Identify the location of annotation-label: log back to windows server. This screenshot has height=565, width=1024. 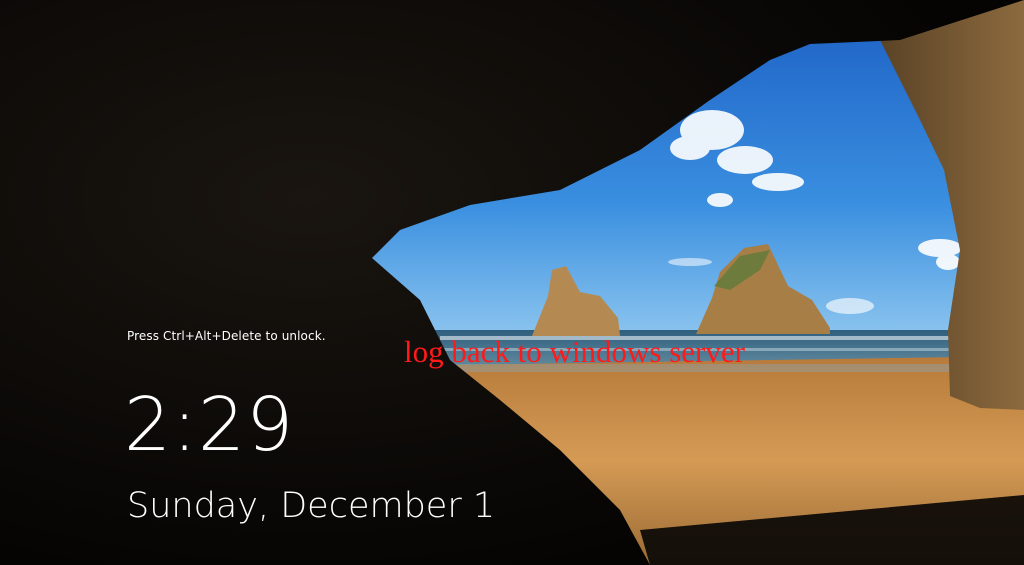
(574, 351).